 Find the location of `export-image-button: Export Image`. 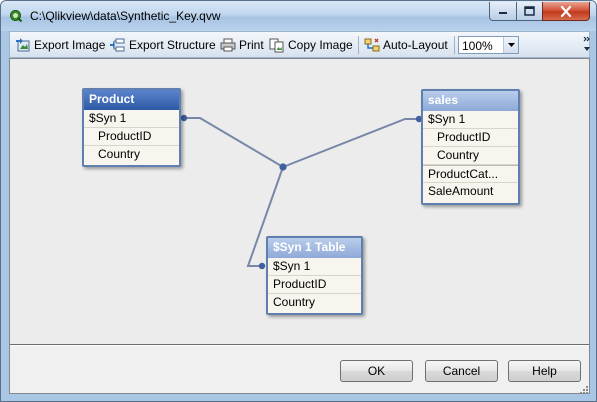

export-image-button: Export Image is located at coordinates (60, 45).